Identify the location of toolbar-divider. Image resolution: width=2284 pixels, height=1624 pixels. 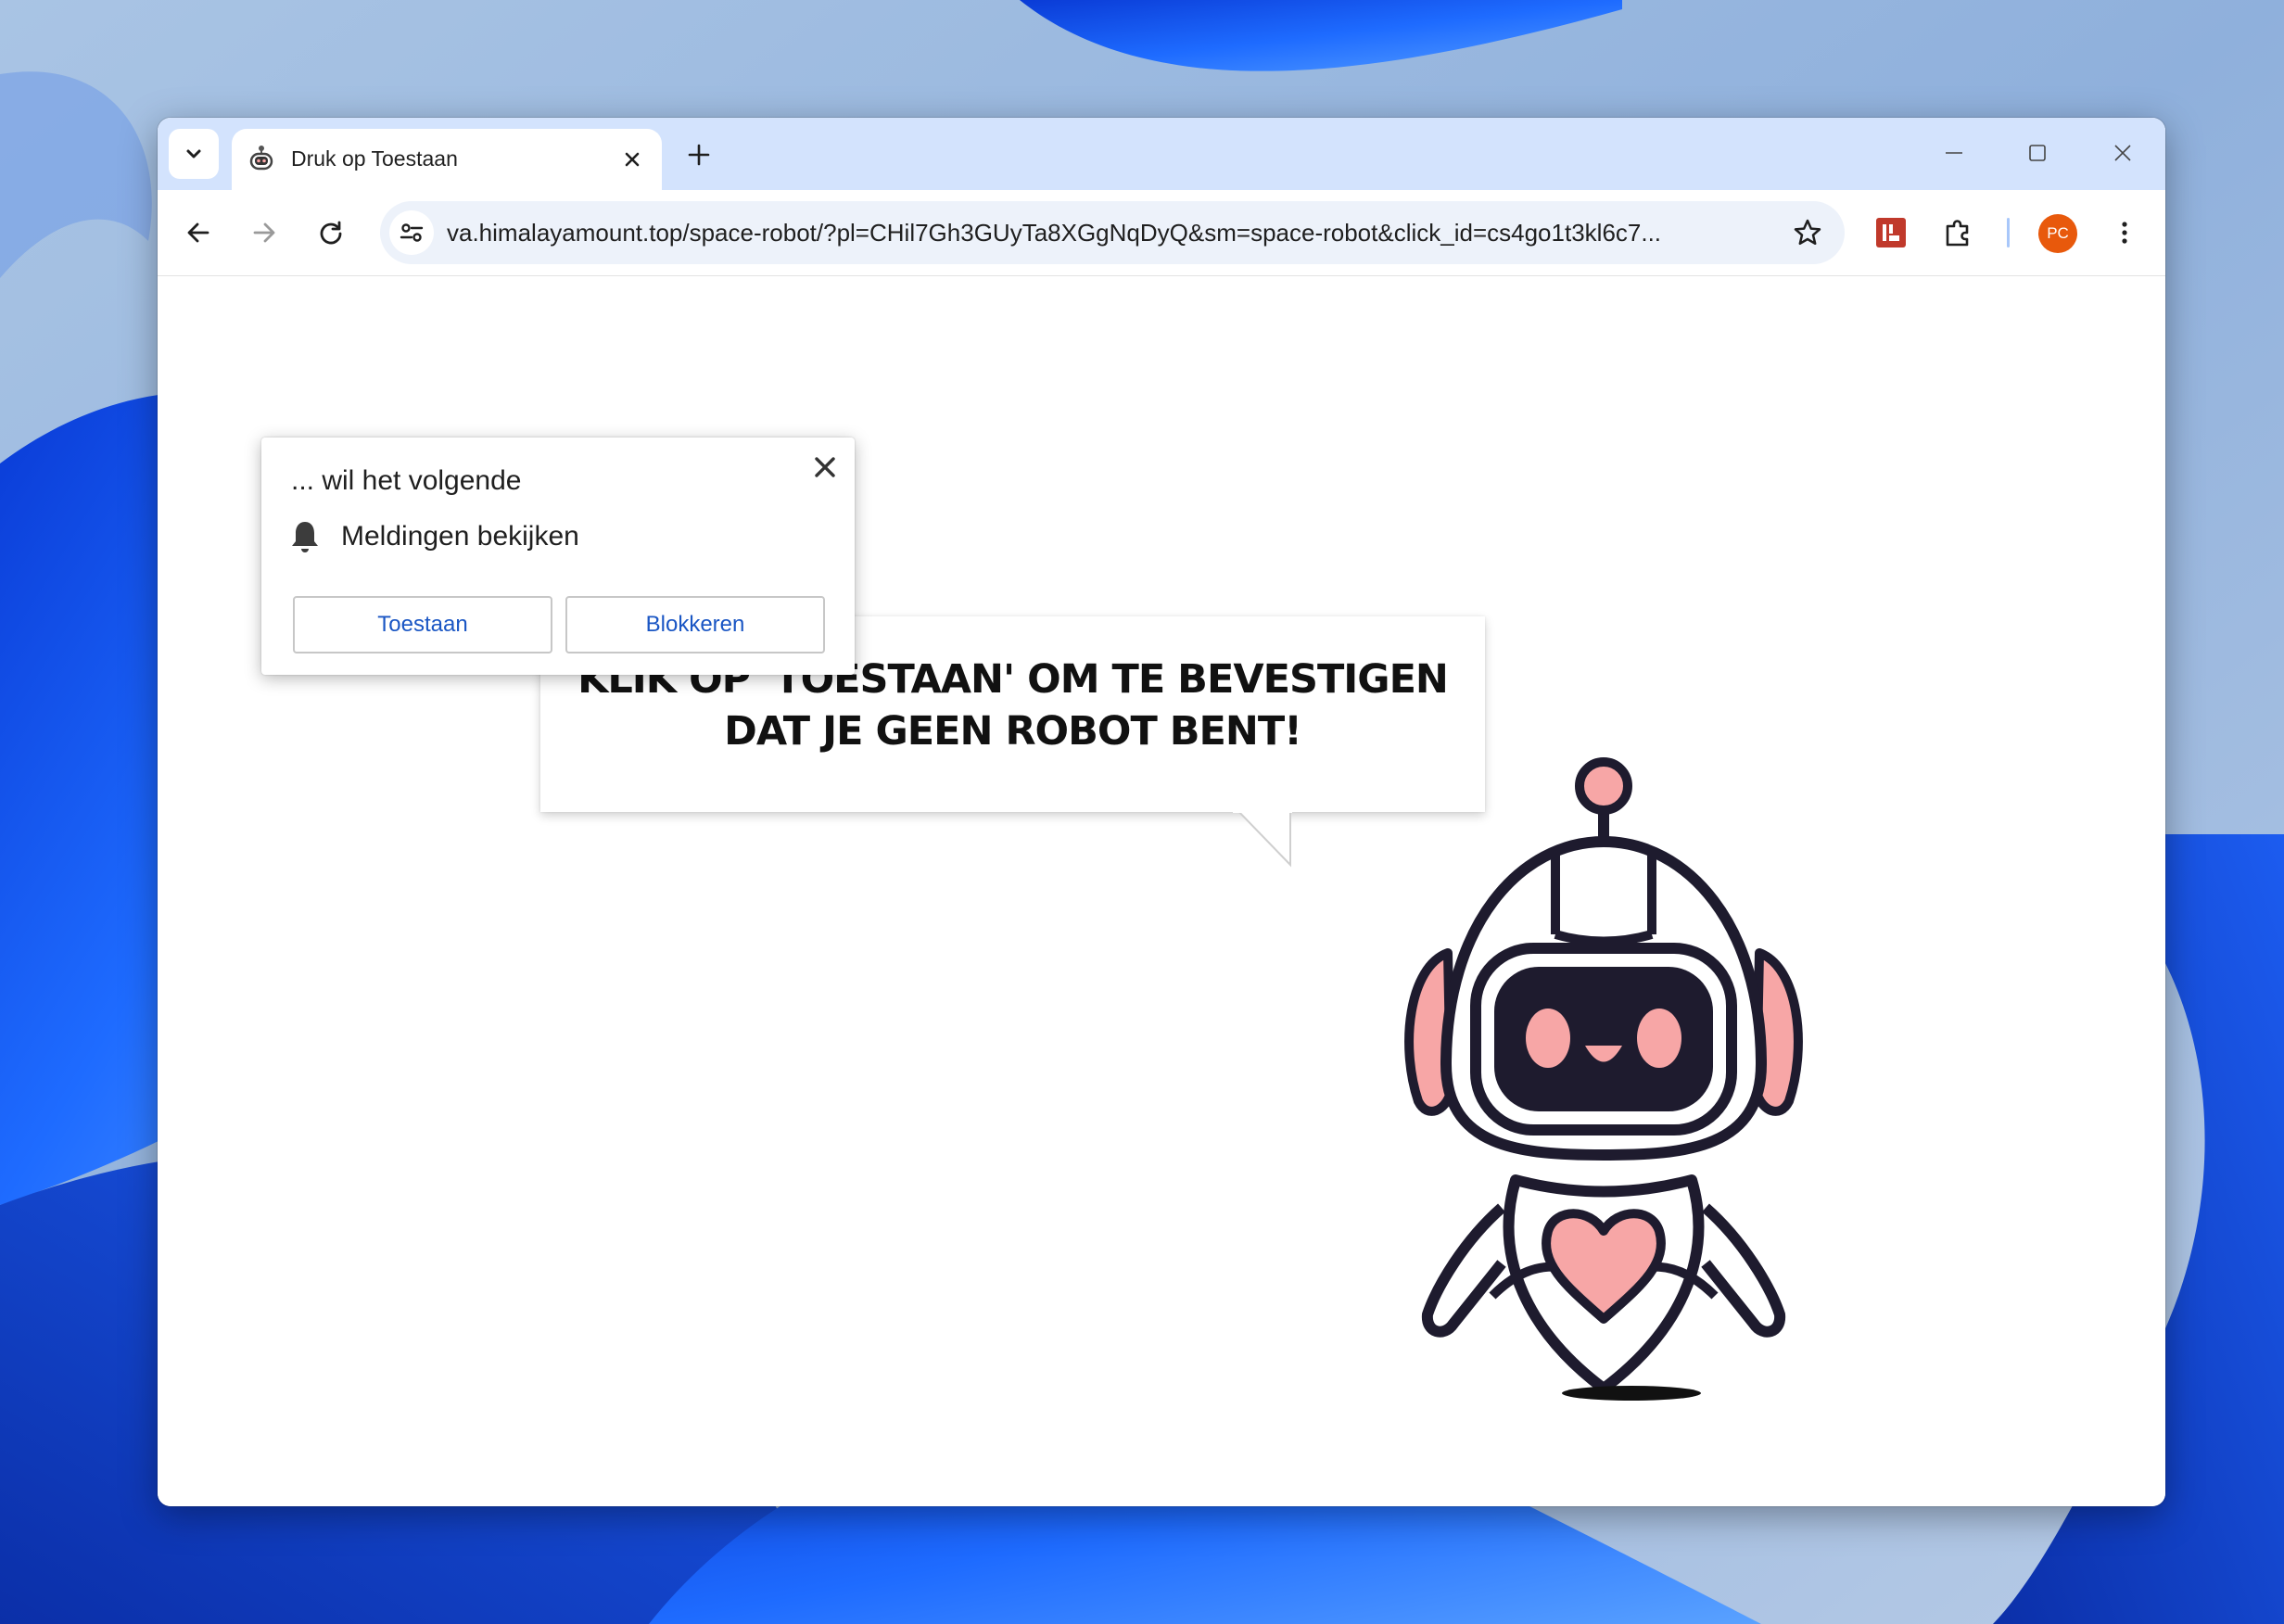
(2008, 232).